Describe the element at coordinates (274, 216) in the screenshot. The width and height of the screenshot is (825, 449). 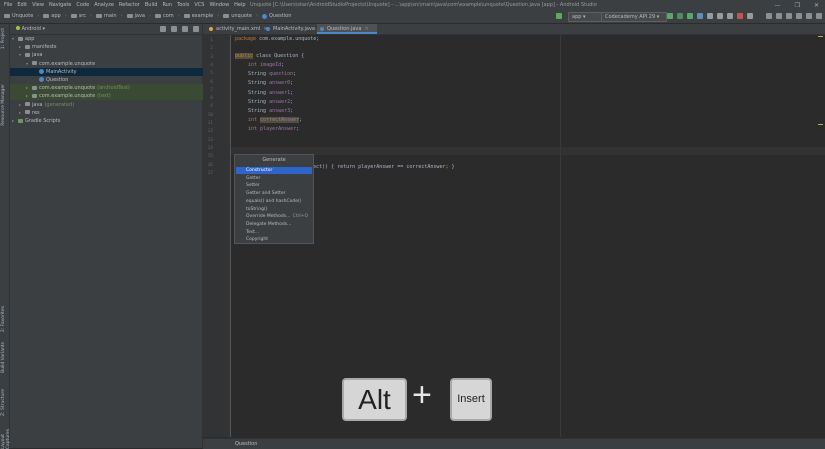
I see `generate-option: Override Methods... Ctrl+O` at that location.